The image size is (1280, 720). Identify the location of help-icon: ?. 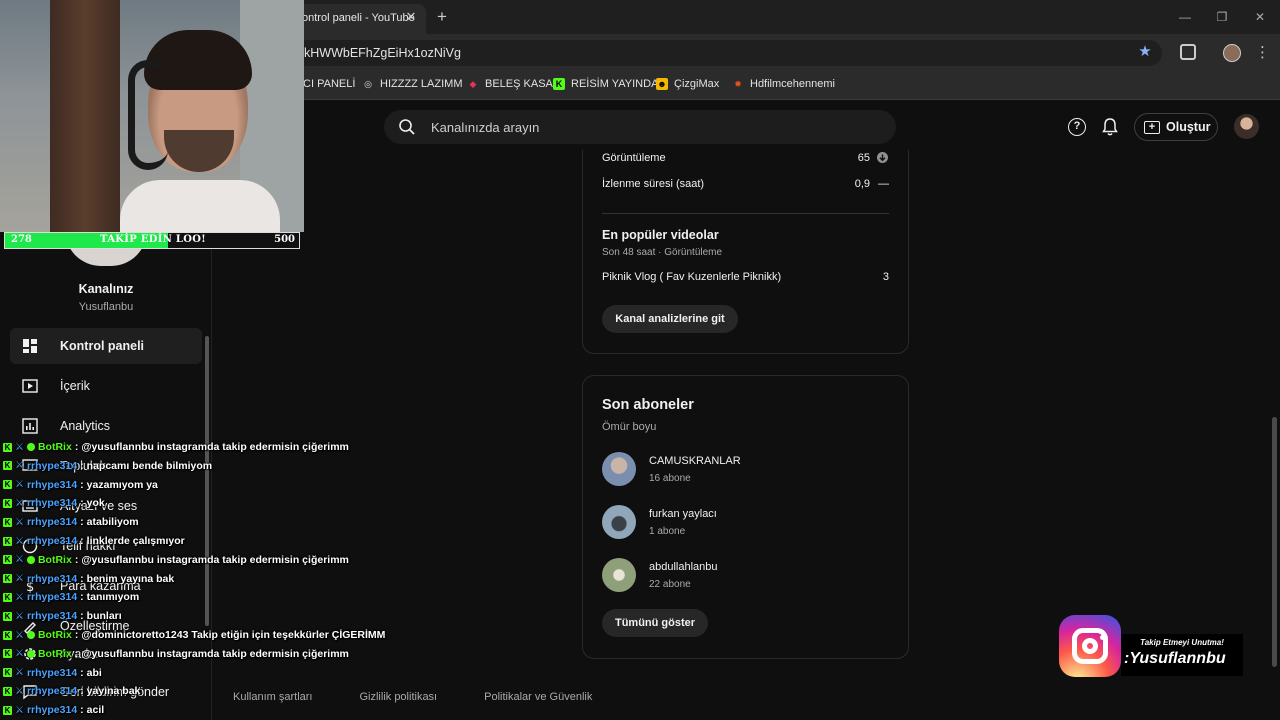
(1077, 127).